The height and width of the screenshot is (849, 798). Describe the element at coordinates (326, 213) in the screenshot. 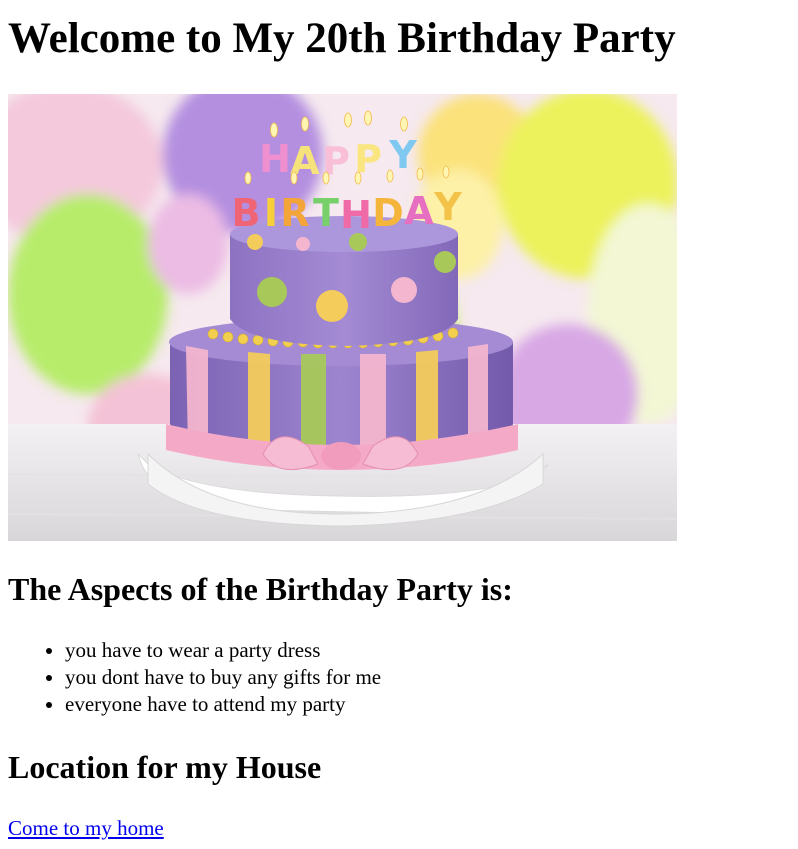

I see `svg-text: T` at that location.